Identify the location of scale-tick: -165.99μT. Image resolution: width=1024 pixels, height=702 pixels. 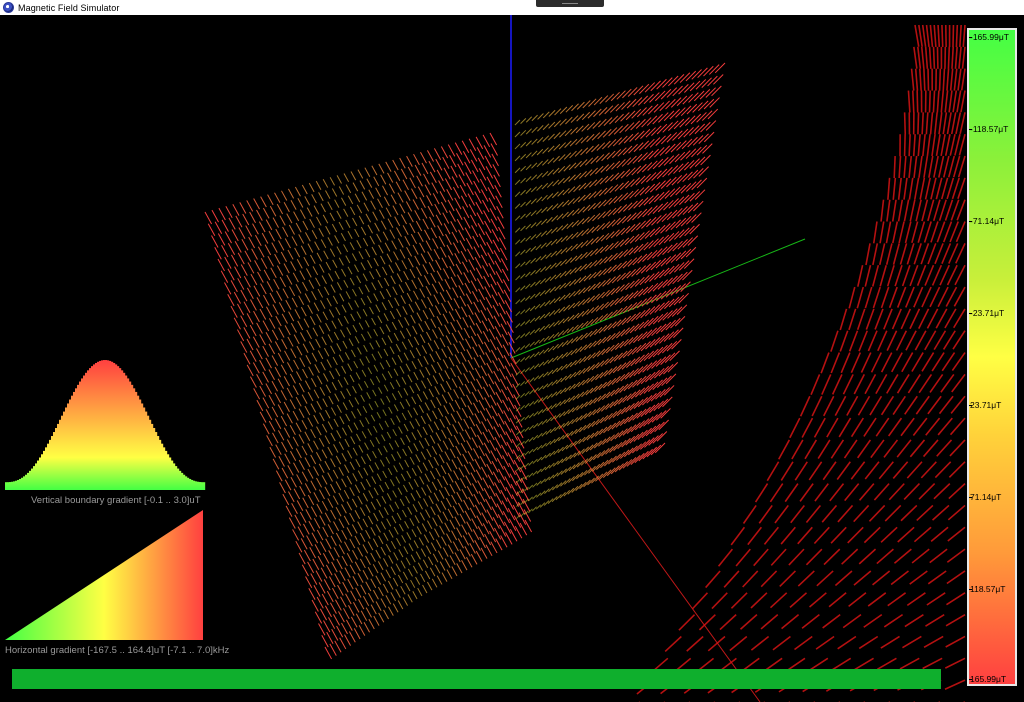
(992, 37).